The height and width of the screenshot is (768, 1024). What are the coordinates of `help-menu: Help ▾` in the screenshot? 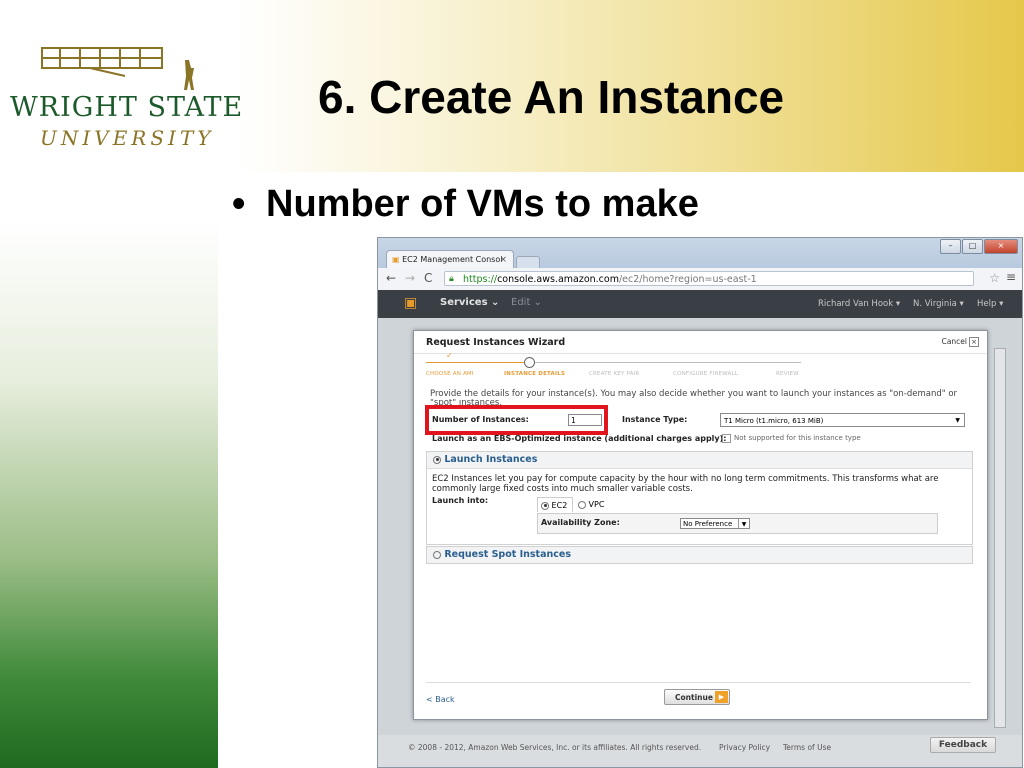 It's located at (990, 304).